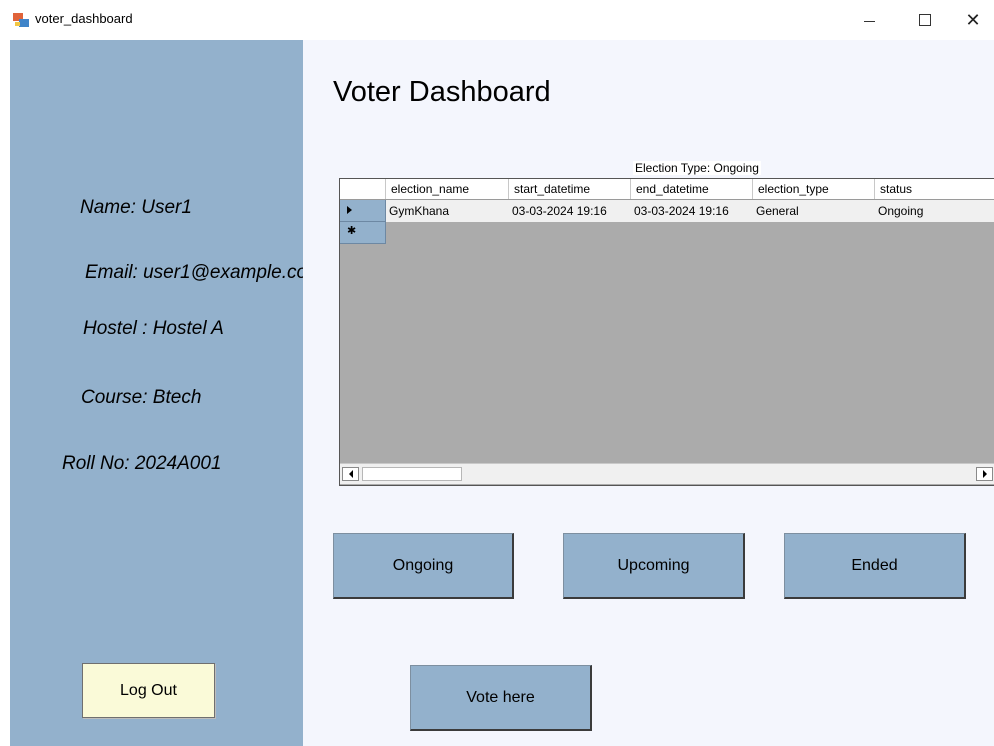 Image resolution: width=994 pixels, height=746 pixels. I want to click on column-header-election-type: election_type, so click(814, 189).